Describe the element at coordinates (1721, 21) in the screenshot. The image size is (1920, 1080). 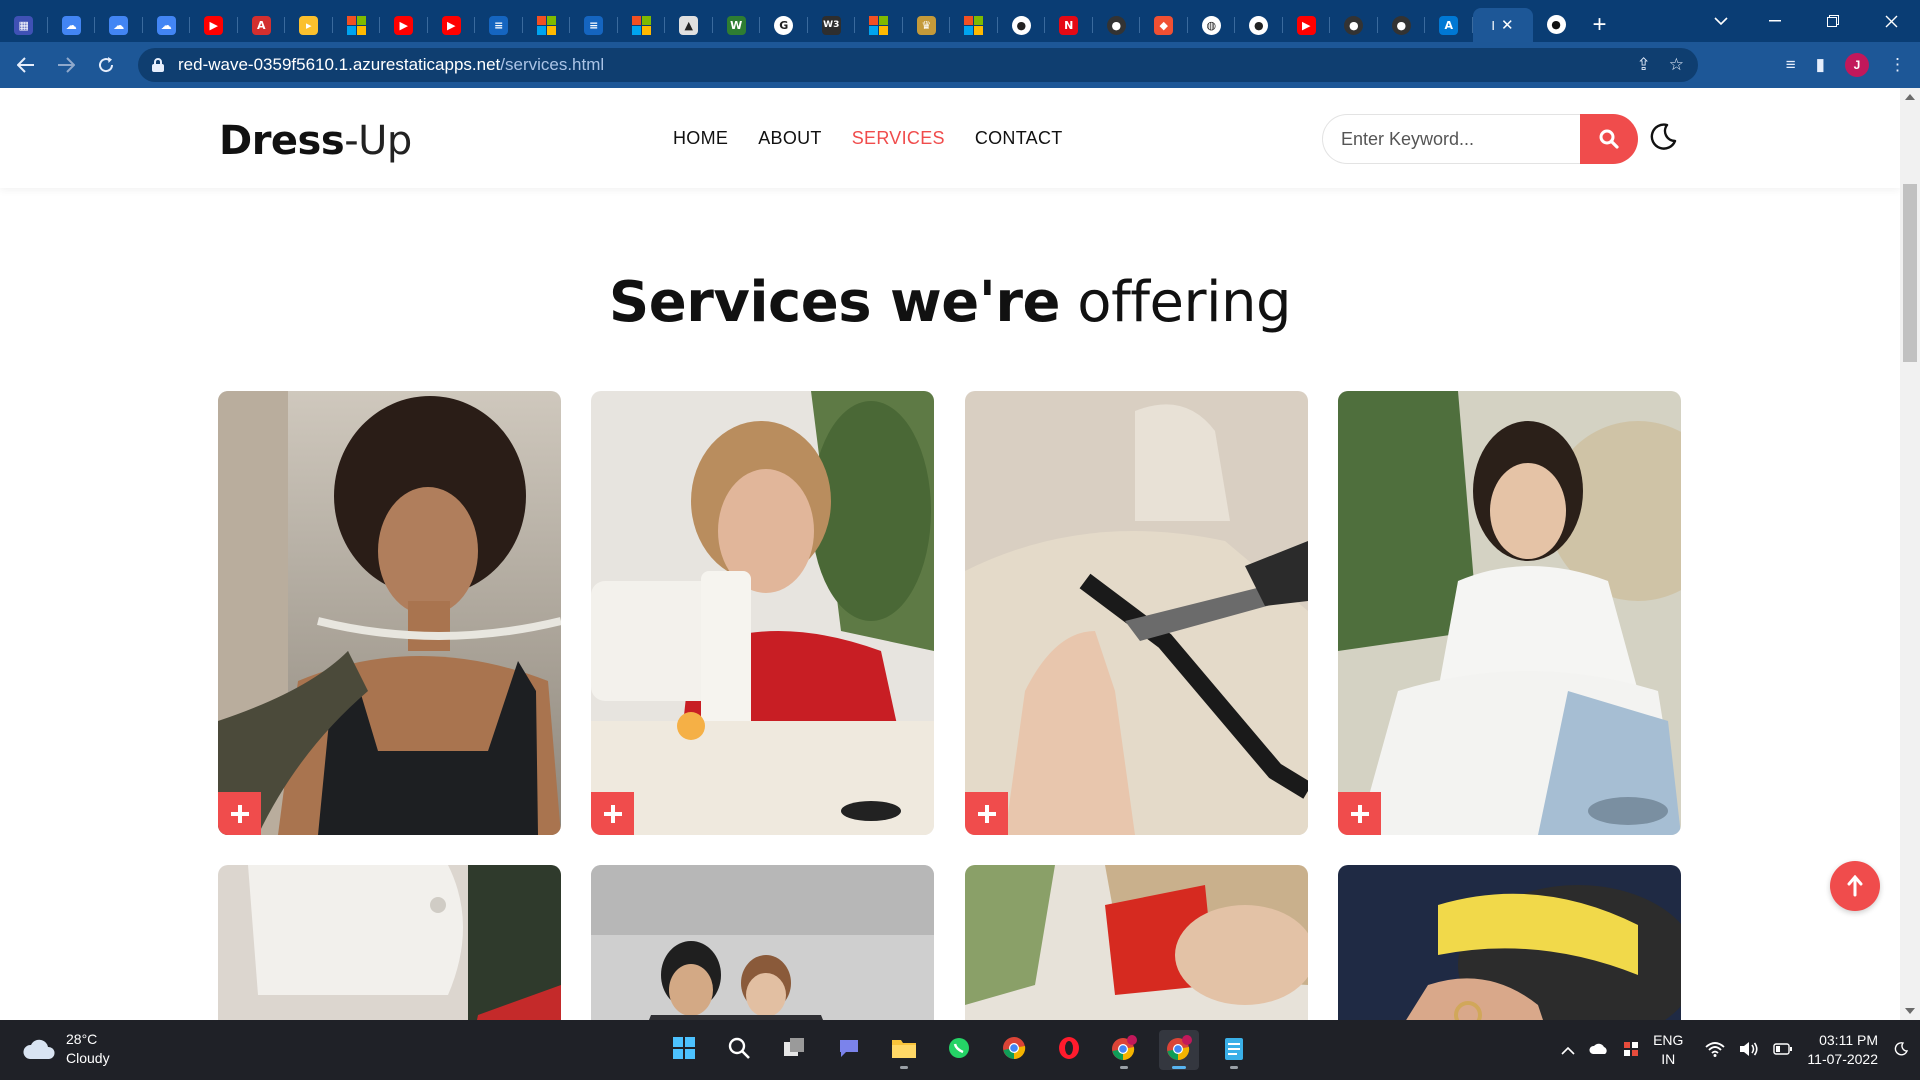
I see `tab-search-icon` at that location.